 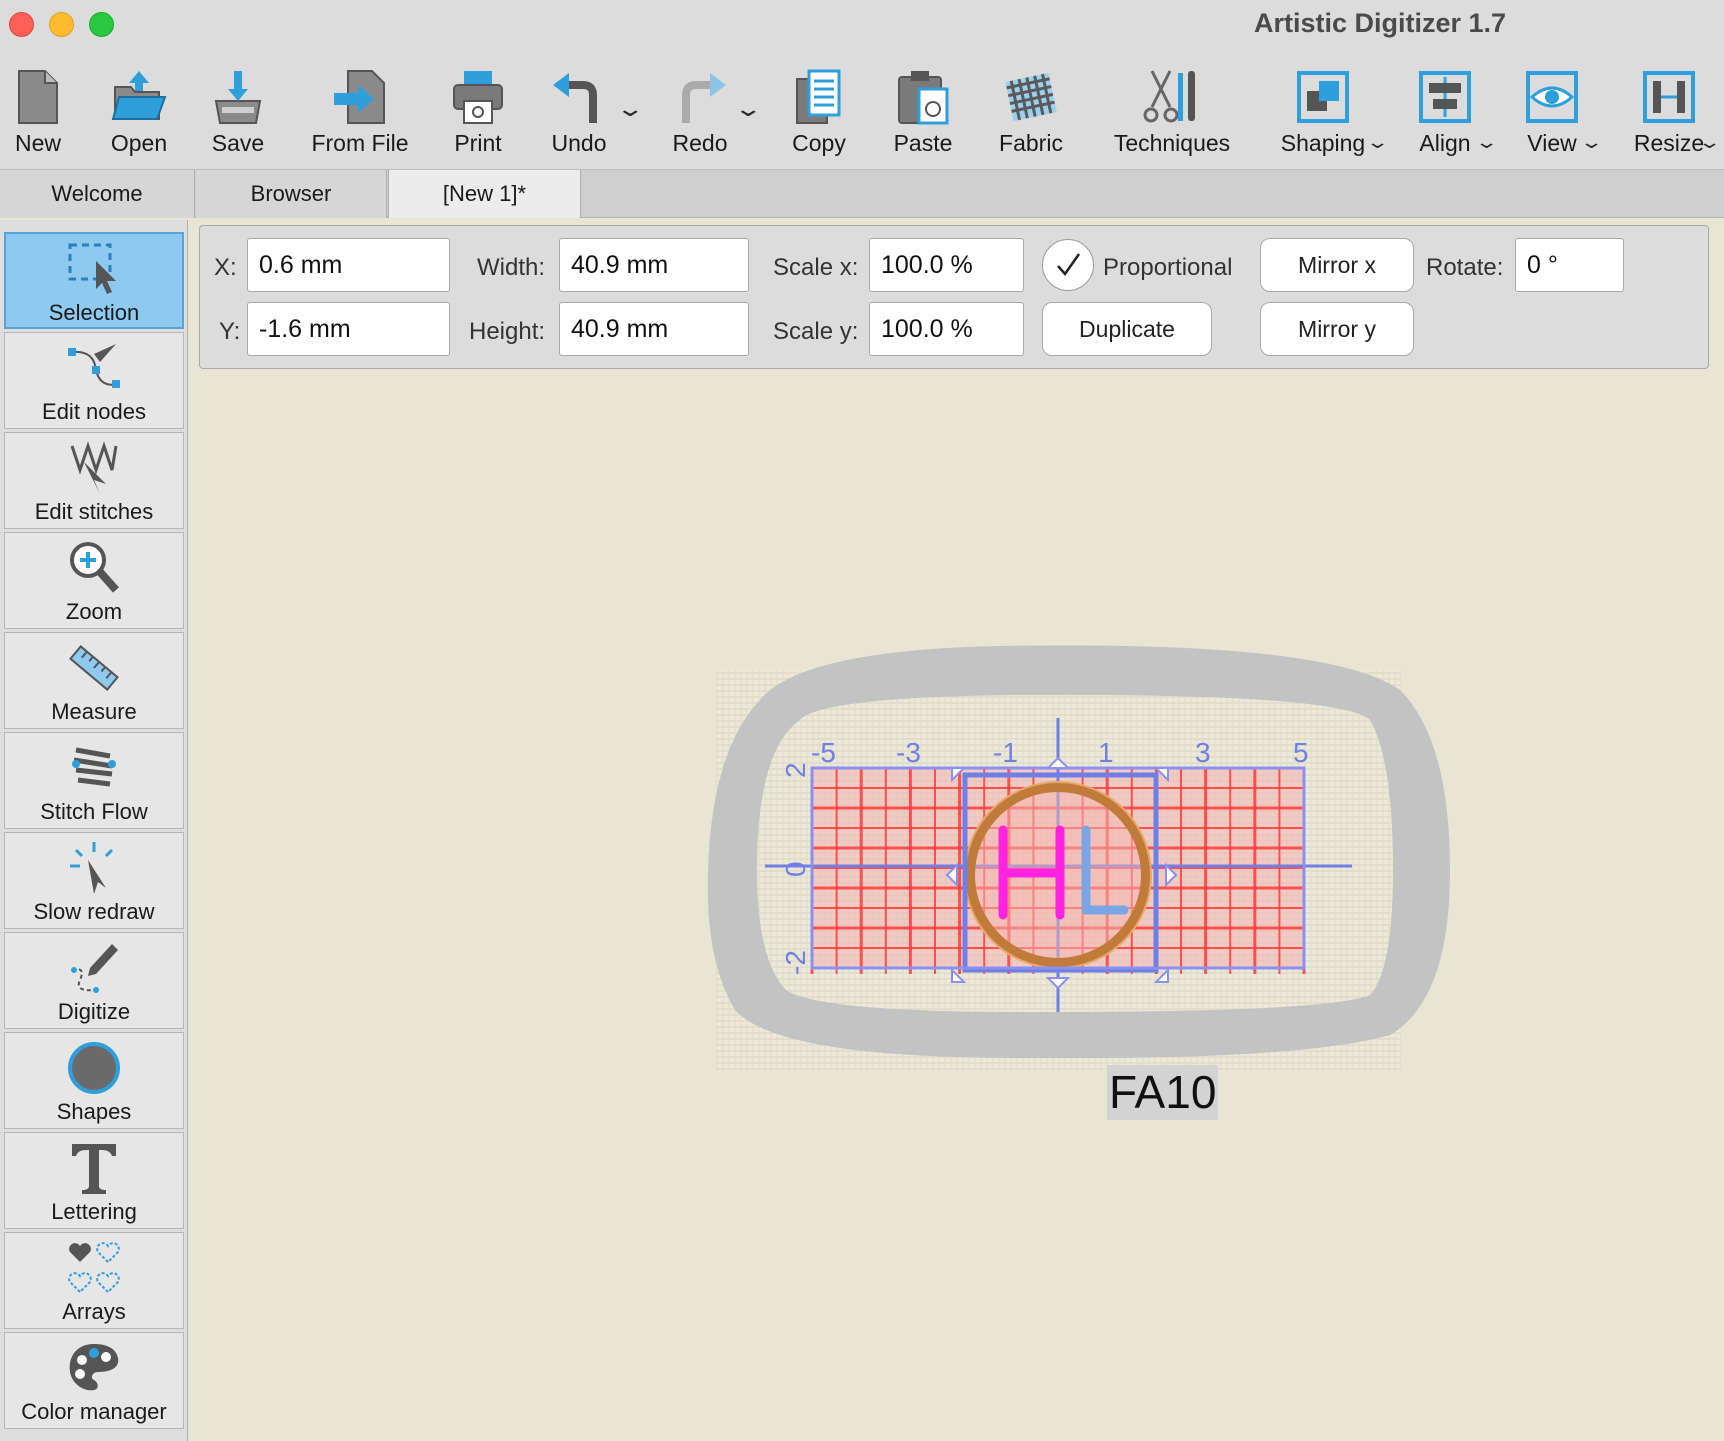 I want to click on tool-zoom: Zoom, so click(x=94, y=580).